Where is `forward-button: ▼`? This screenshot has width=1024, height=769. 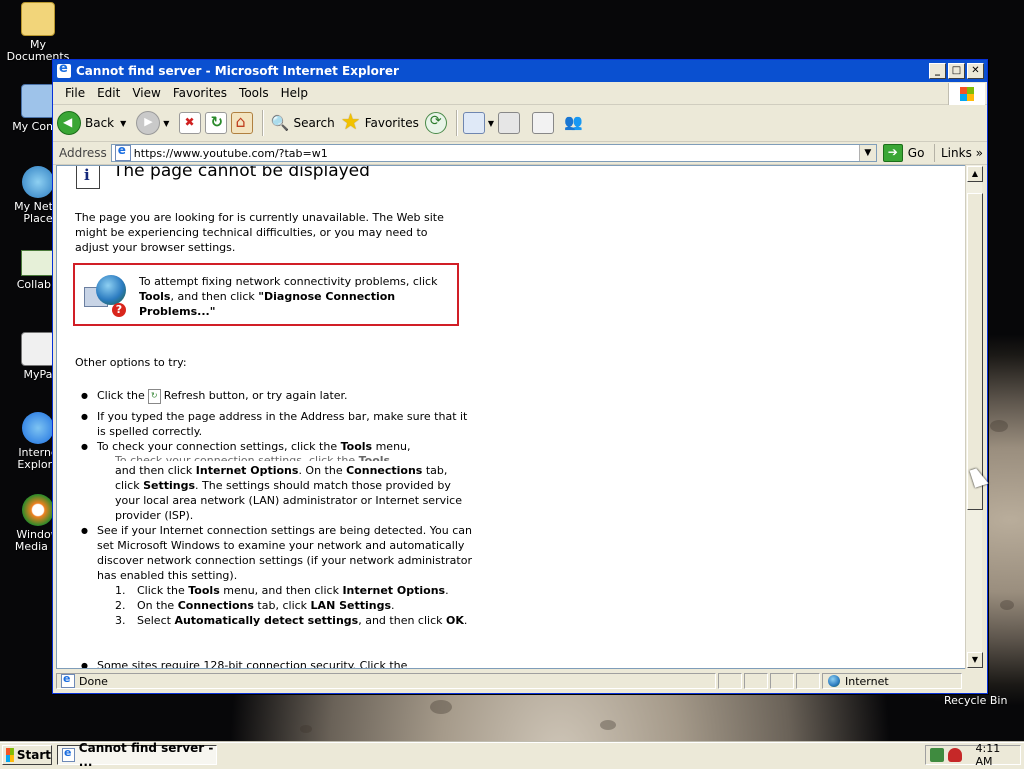
forward-button: ▼ is located at coordinates (154, 123).